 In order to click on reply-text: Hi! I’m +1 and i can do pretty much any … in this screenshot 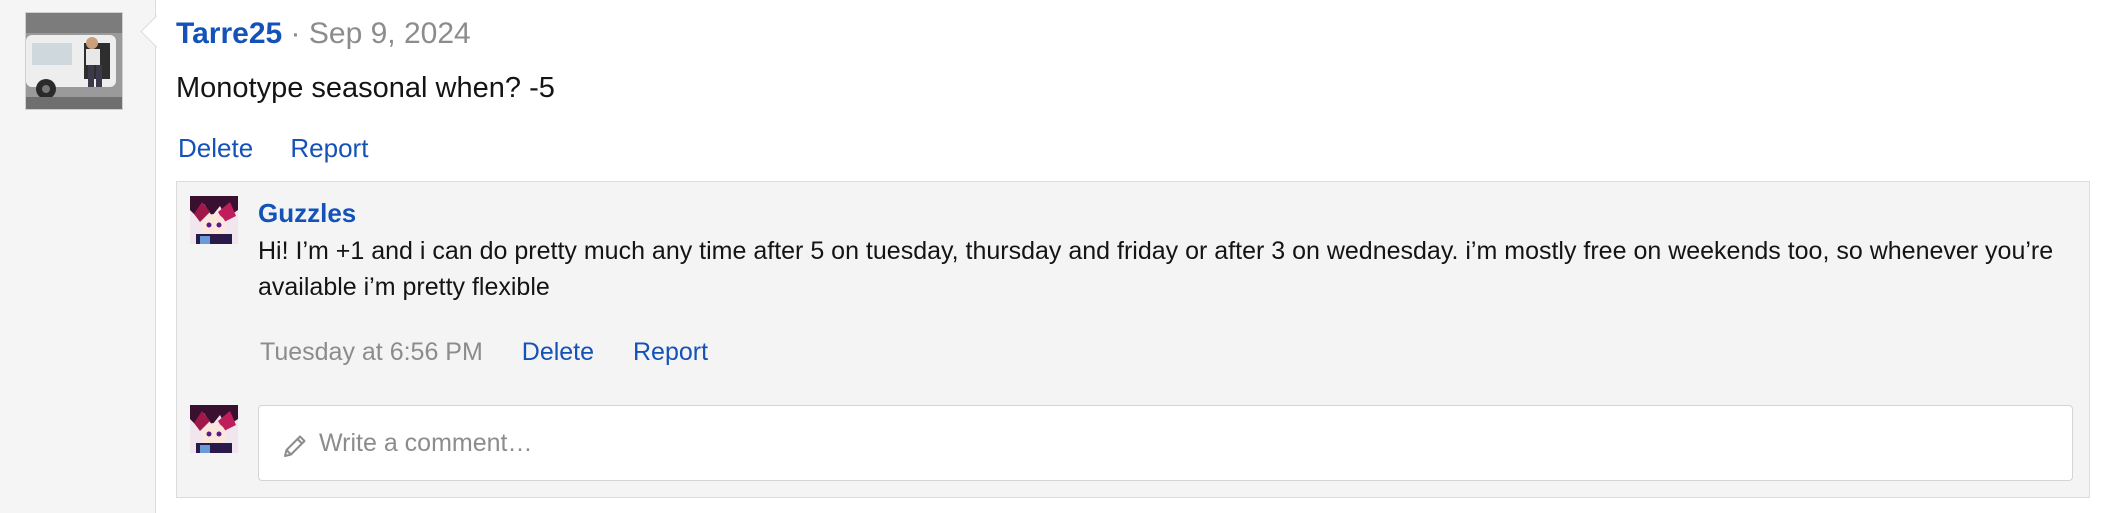, I will do `click(1156, 269)`.